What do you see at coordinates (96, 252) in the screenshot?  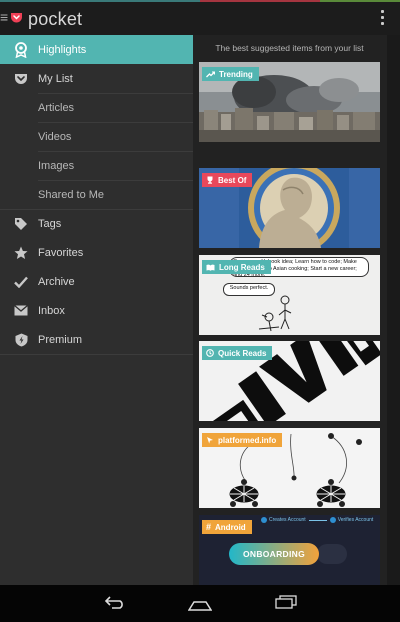 I see `sidebar-item-favorites: Favorites` at bounding box center [96, 252].